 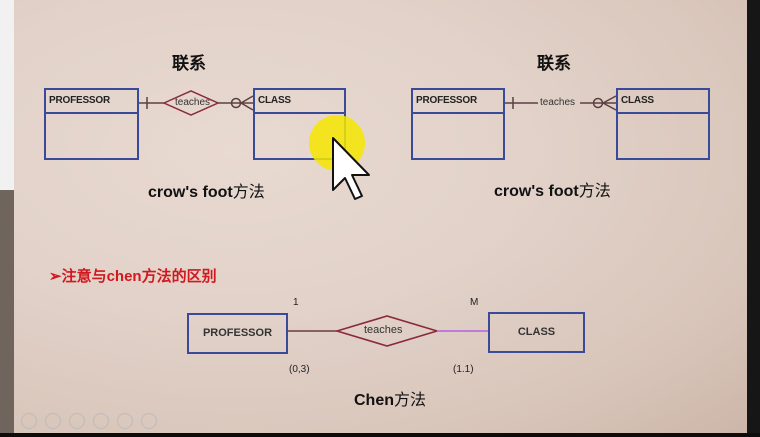 What do you see at coordinates (339, 157) in the screenshot?
I see `pointer-overlay` at bounding box center [339, 157].